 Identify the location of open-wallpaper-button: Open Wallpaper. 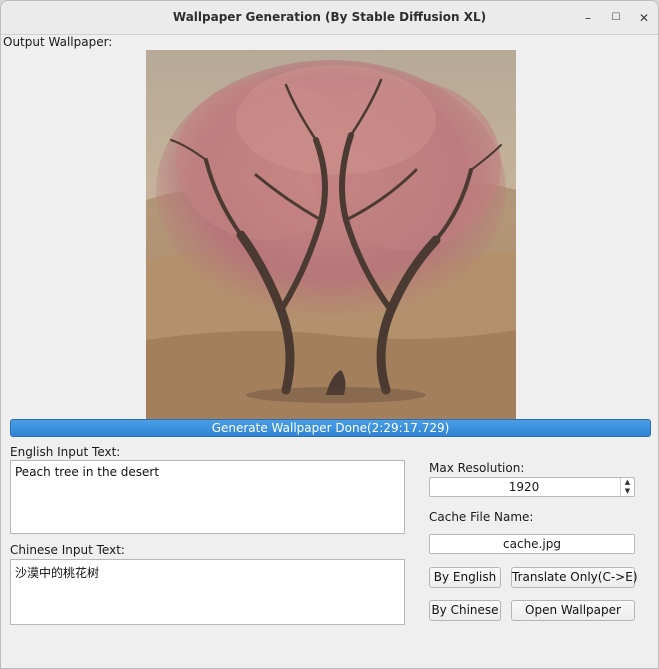
(573, 610).